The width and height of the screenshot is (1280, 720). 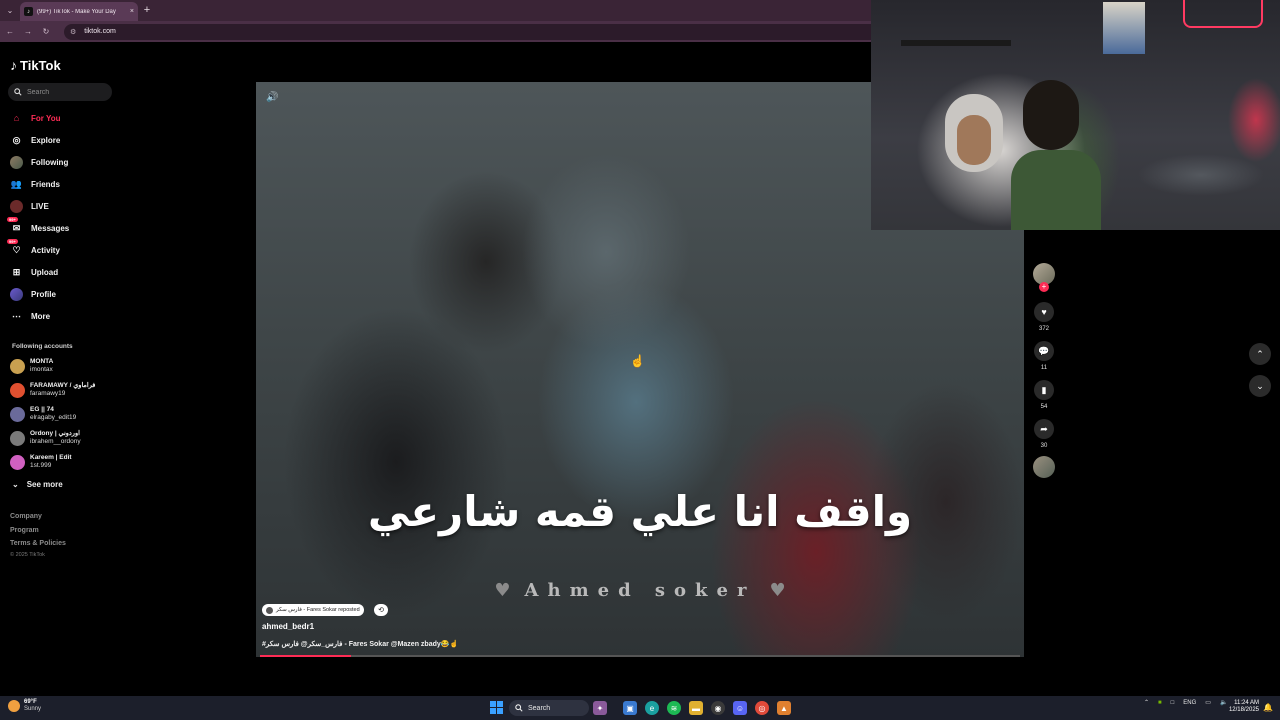 What do you see at coordinates (1044, 390) in the screenshot?
I see `bookmark-icon: ▮` at bounding box center [1044, 390].